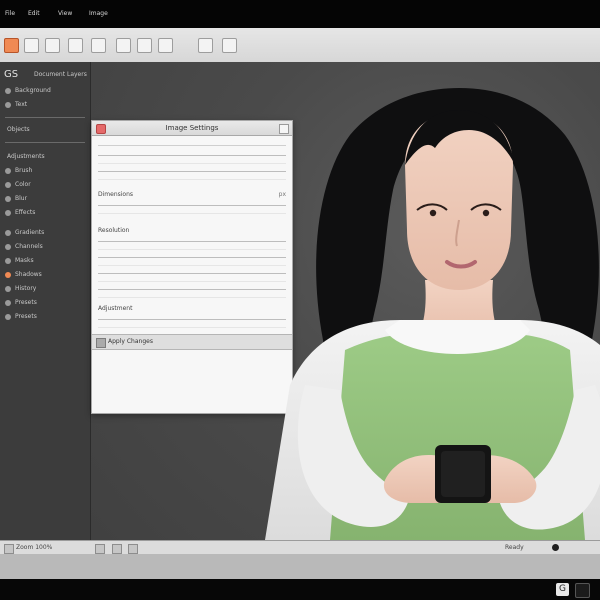 This screenshot has width=600, height=600. Describe the element at coordinates (8, 213) in the screenshot. I see `effects-icon` at that location.